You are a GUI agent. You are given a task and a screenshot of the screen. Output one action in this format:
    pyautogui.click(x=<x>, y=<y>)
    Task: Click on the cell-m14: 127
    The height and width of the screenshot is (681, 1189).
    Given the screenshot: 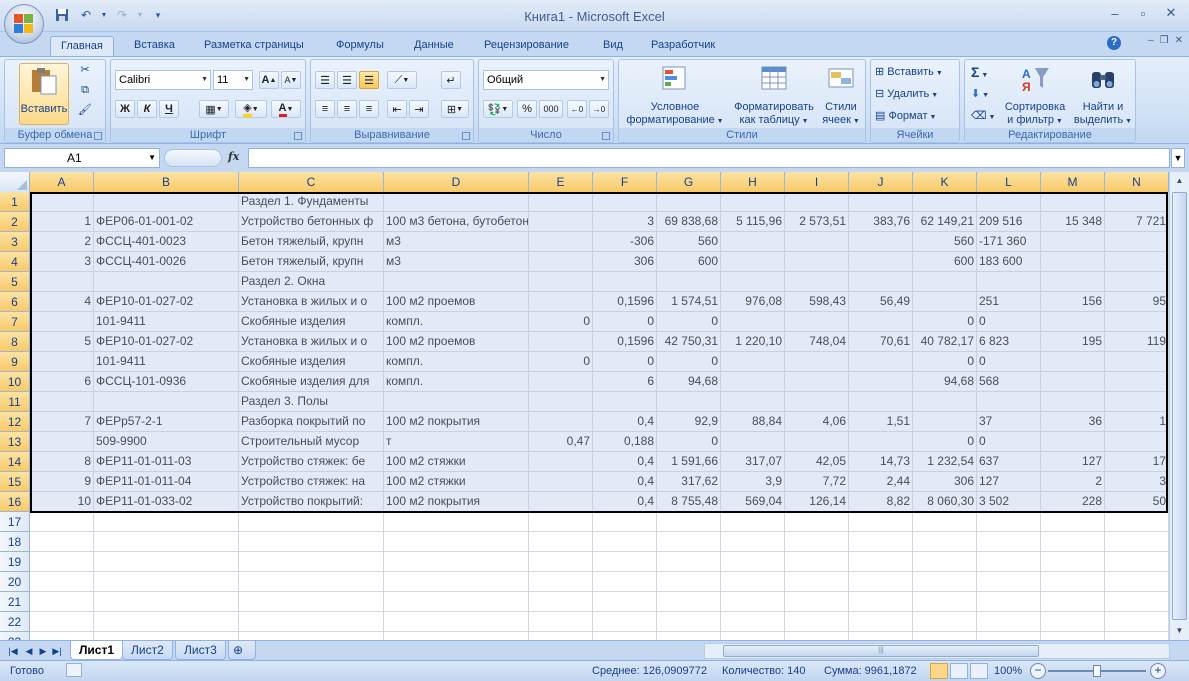 What is the action you would take?
    pyautogui.click(x=1073, y=462)
    